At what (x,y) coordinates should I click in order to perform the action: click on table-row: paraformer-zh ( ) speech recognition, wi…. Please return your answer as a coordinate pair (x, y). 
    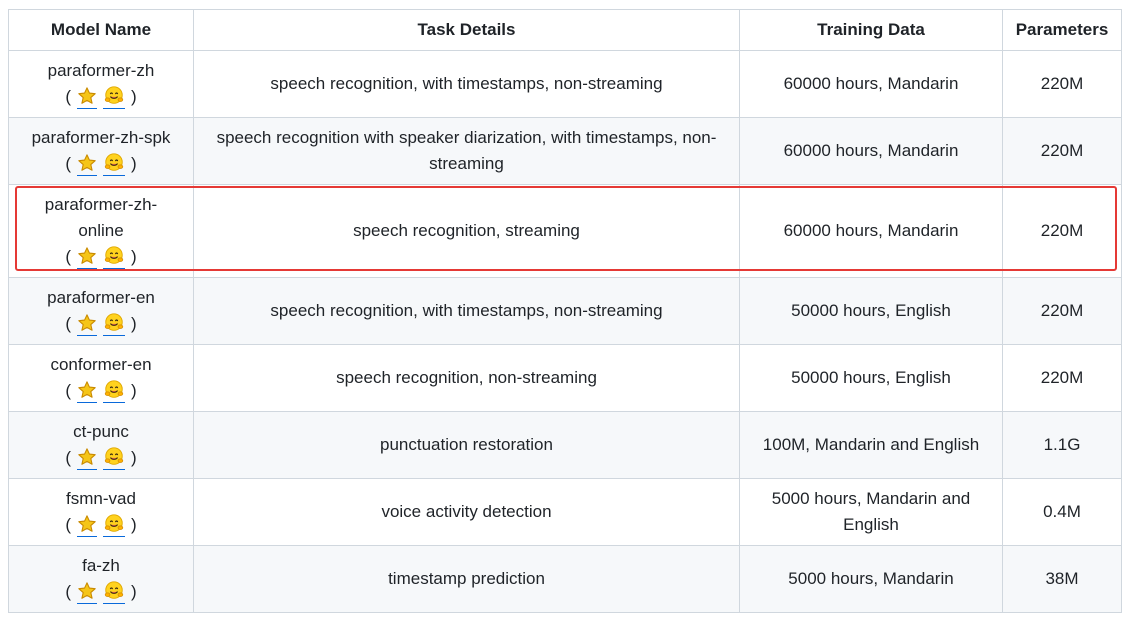
    Looking at the image, I should click on (565, 84).